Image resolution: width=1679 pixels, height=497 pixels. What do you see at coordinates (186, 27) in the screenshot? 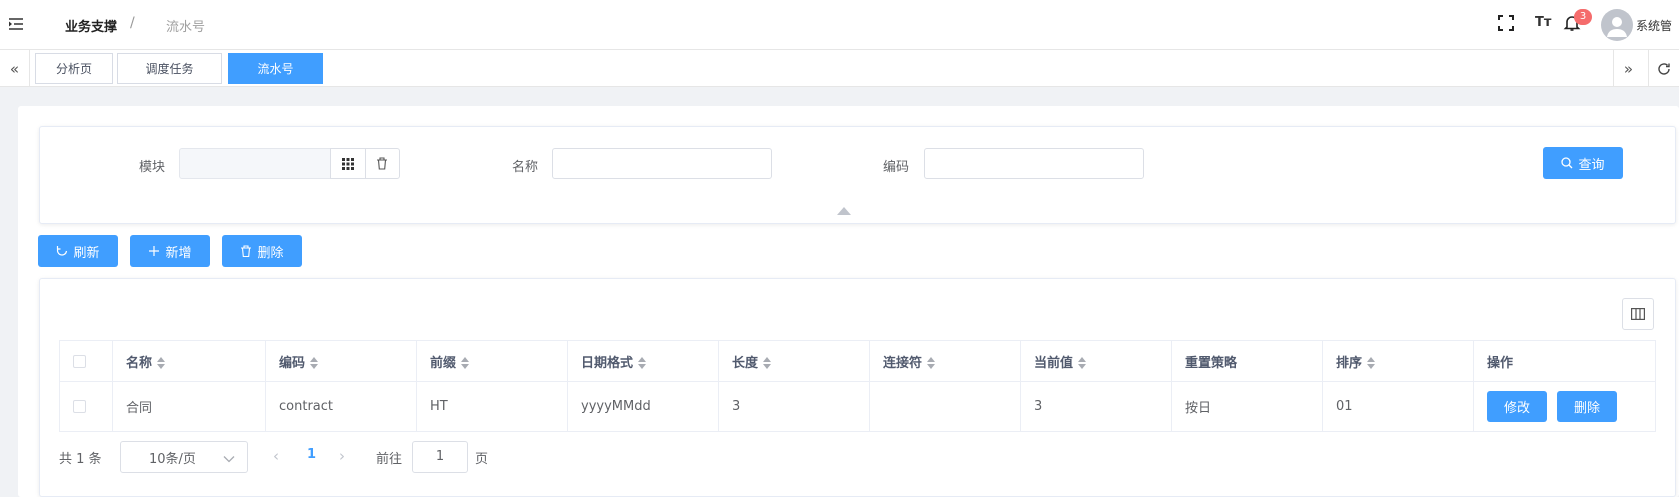
I see `breadcrumb-current: 流水号` at bounding box center [186, 27].